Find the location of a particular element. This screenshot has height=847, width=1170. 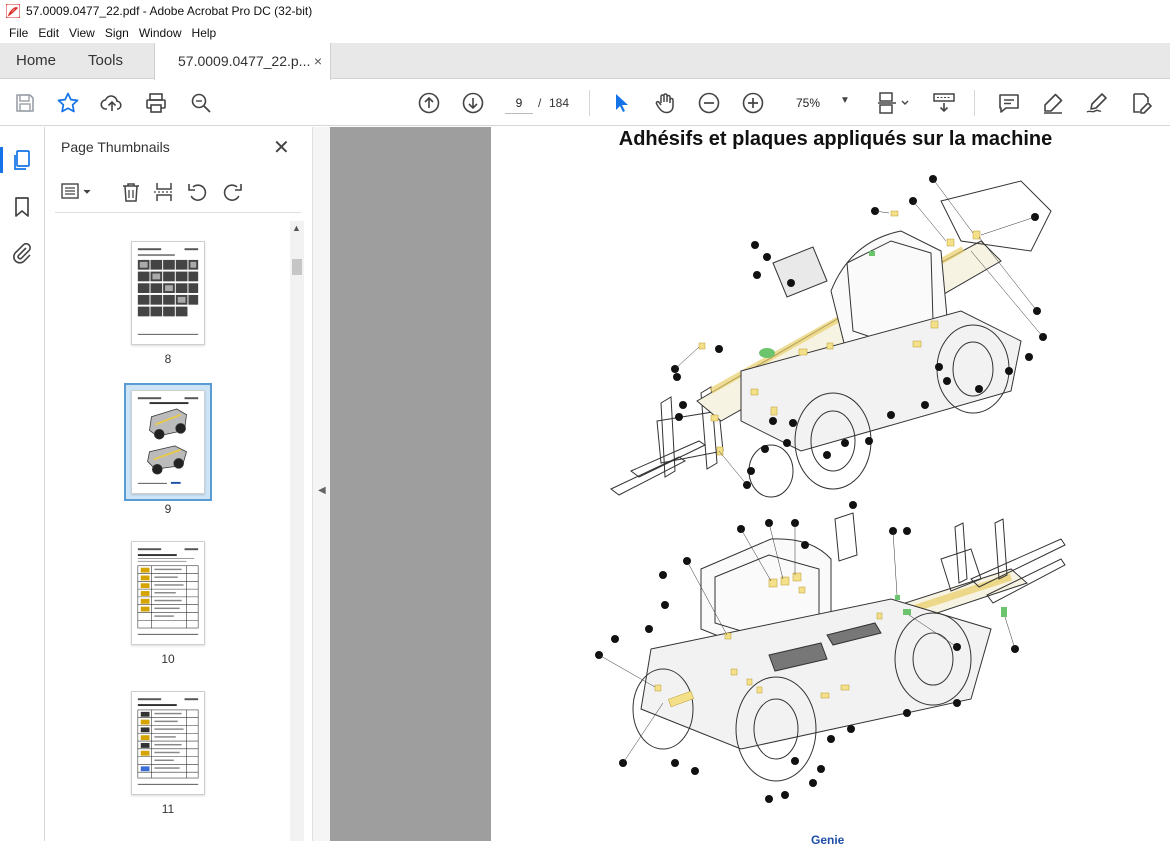

zoom-out-icon is located at coordinates (709, 103).